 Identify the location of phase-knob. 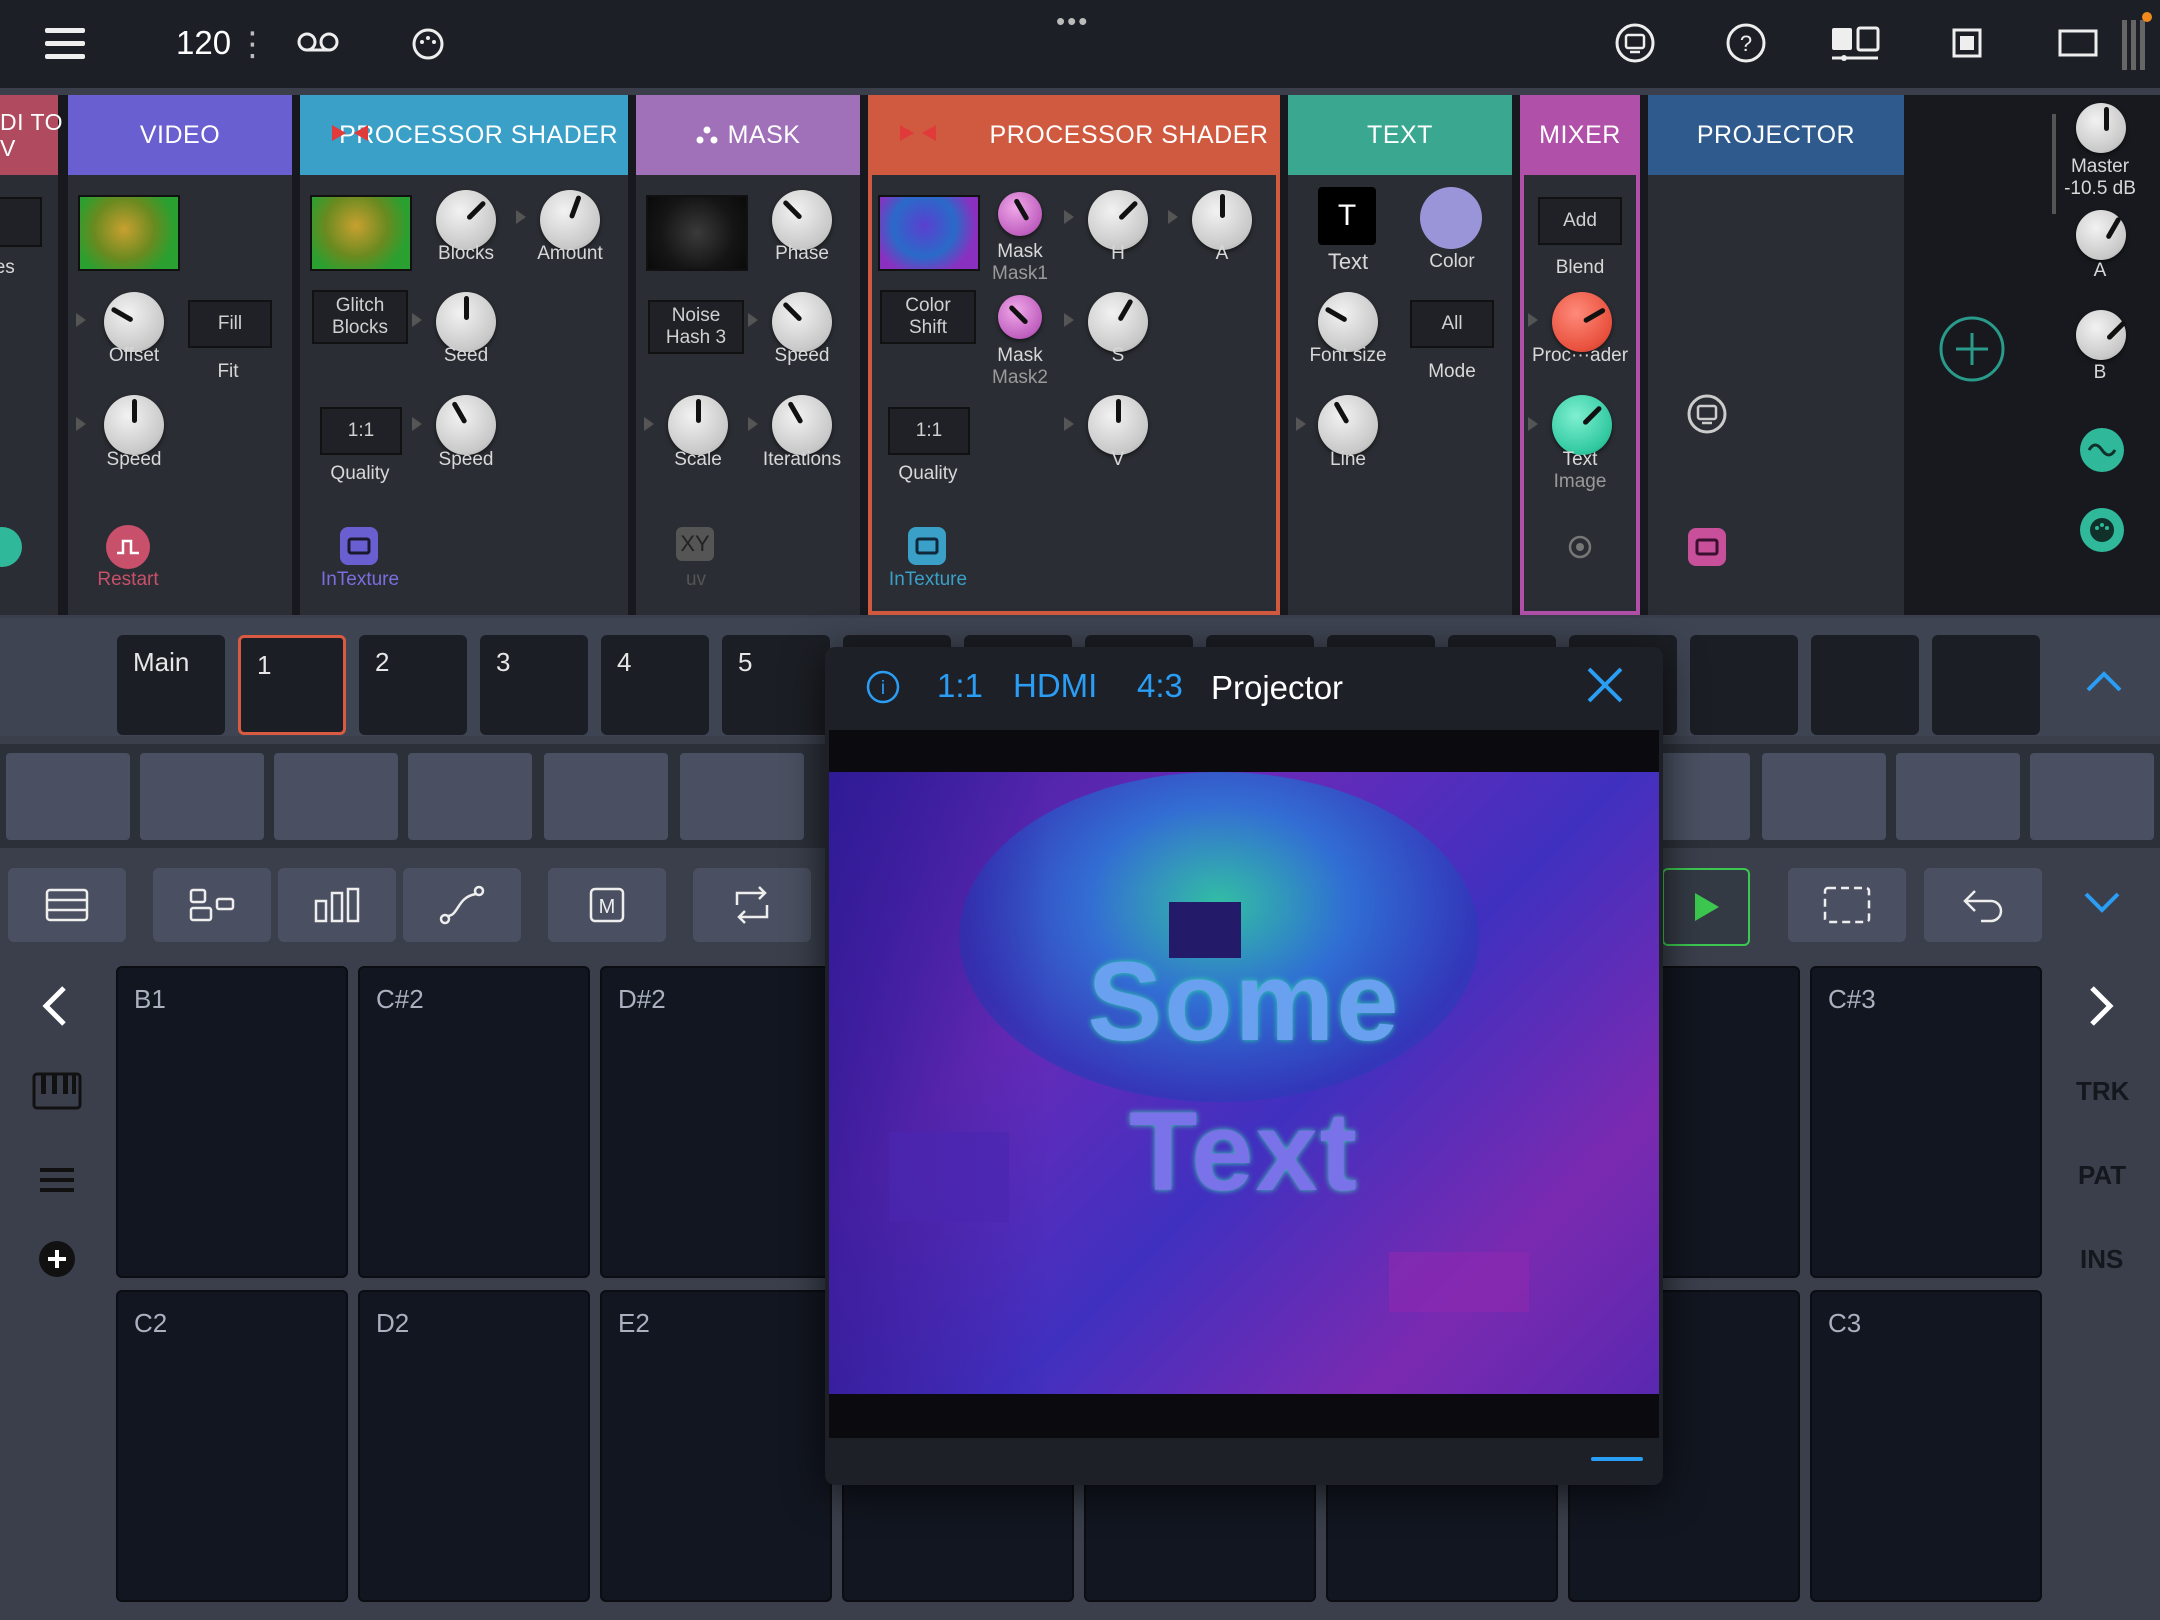
(802, 220).